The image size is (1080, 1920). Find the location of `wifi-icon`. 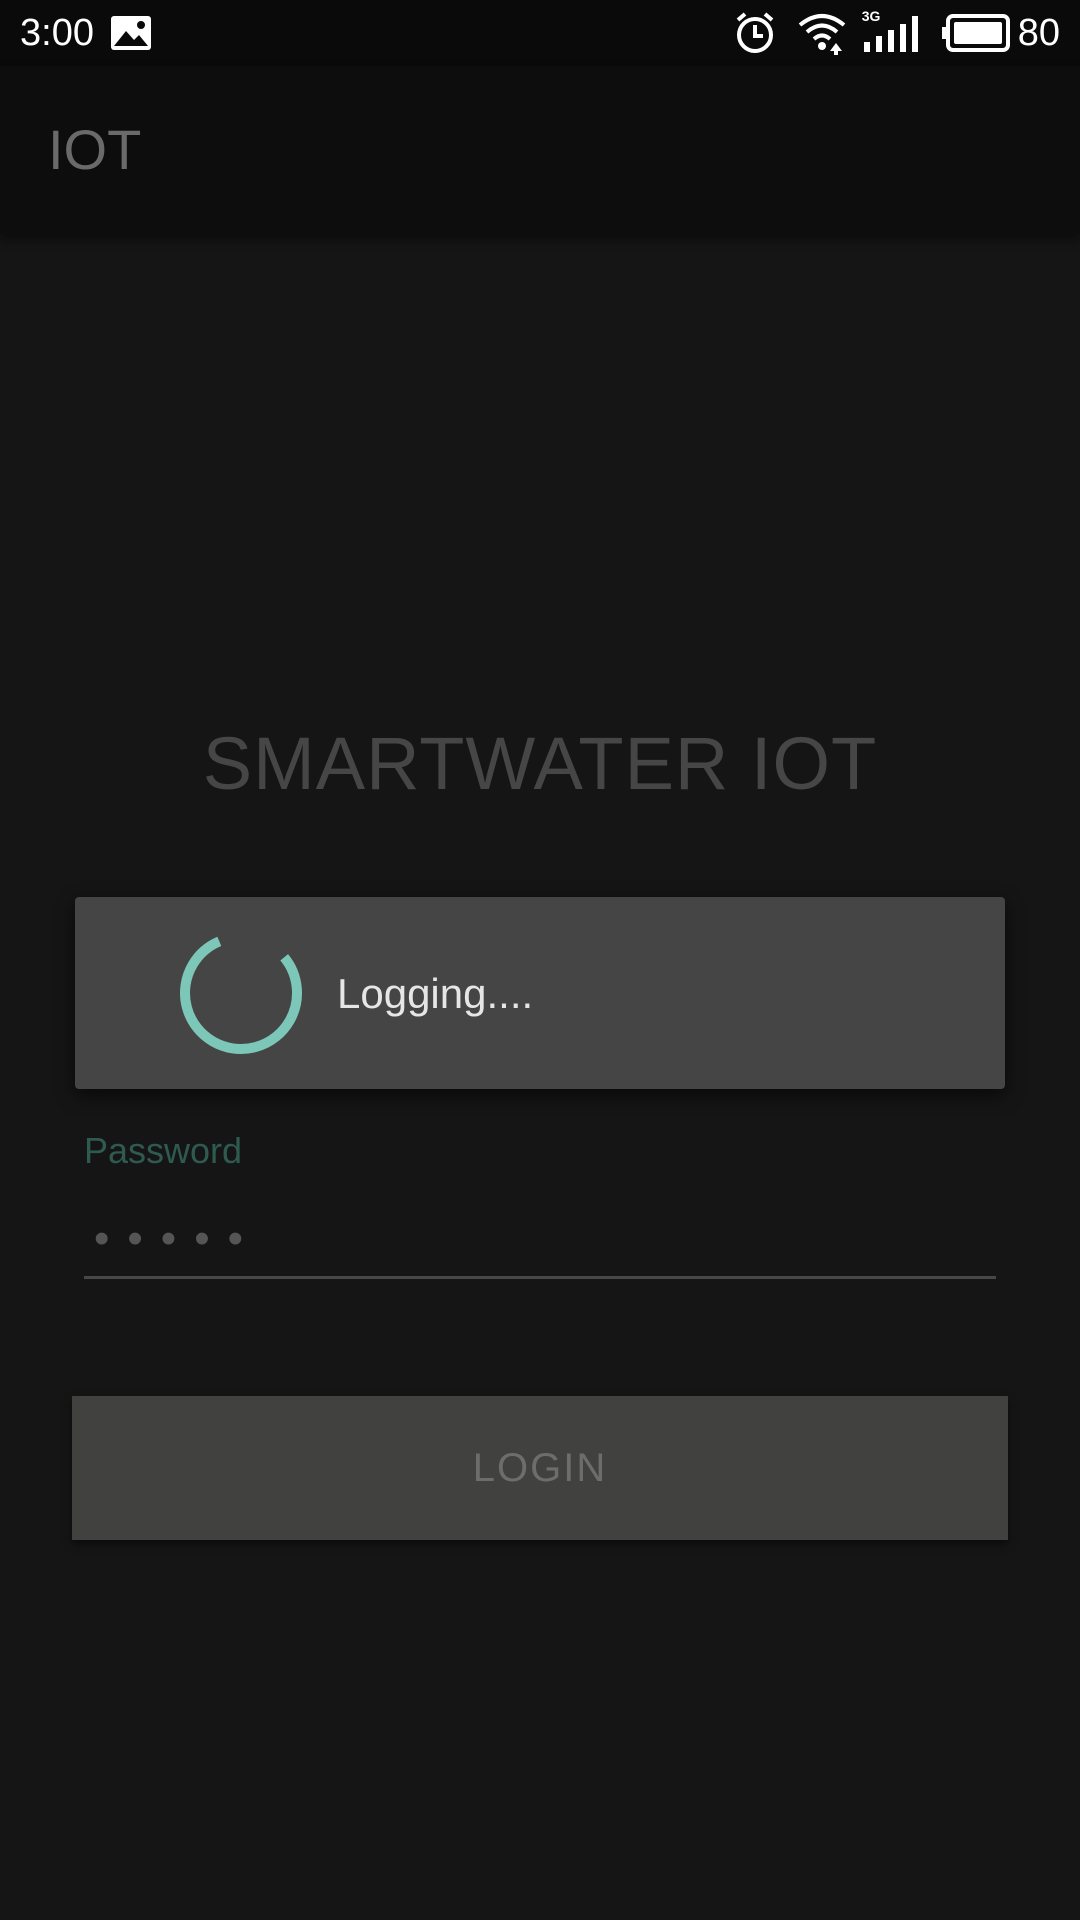

wifi-icon is located at coordinates (821, 34).